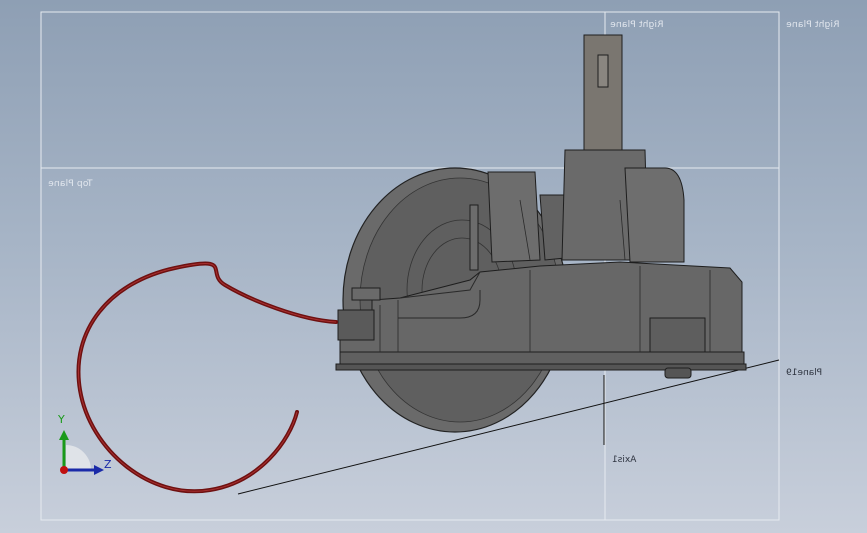 Image resolution: width=867 pixels, height=533 pixels. I want to click on cable, so click(207, 377).